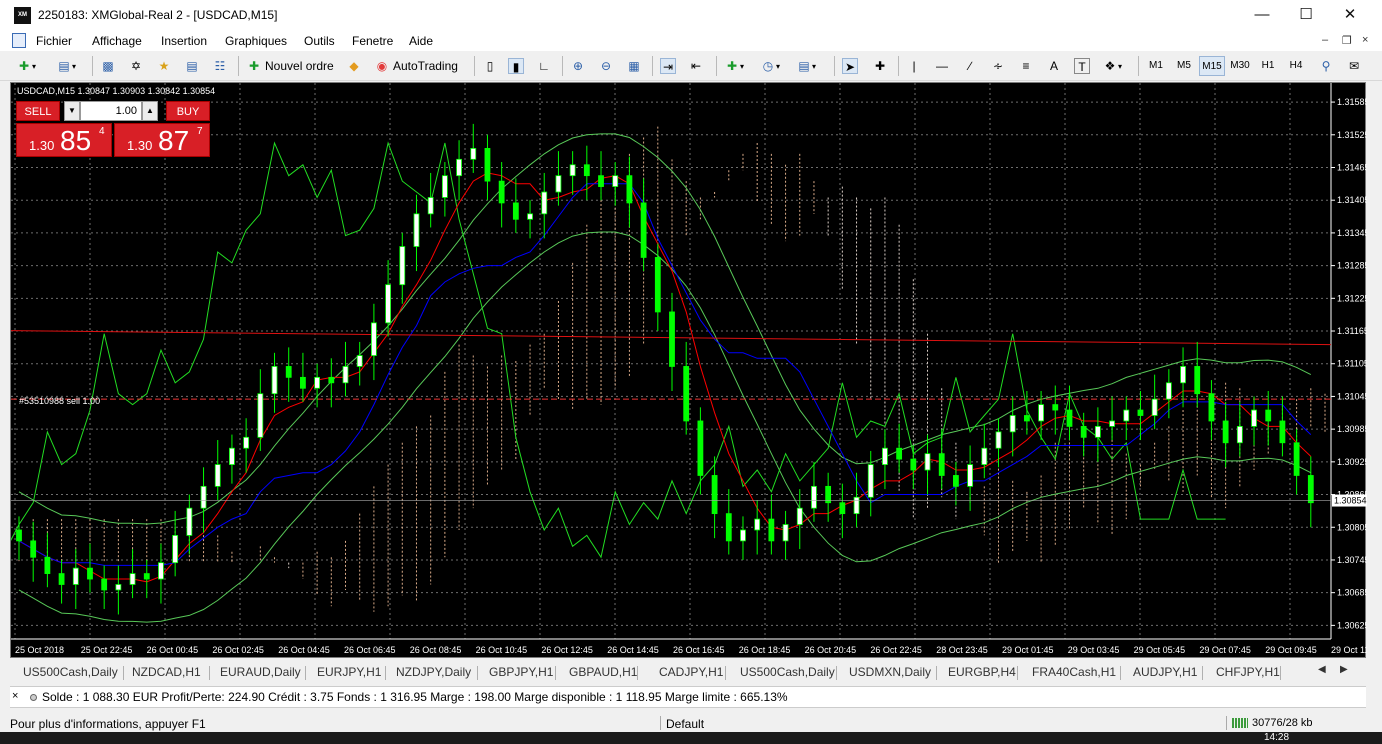 The height and width of the screenshot is (744, 1382). I want to click on terminal-icon: ▤, so click(192, 66).